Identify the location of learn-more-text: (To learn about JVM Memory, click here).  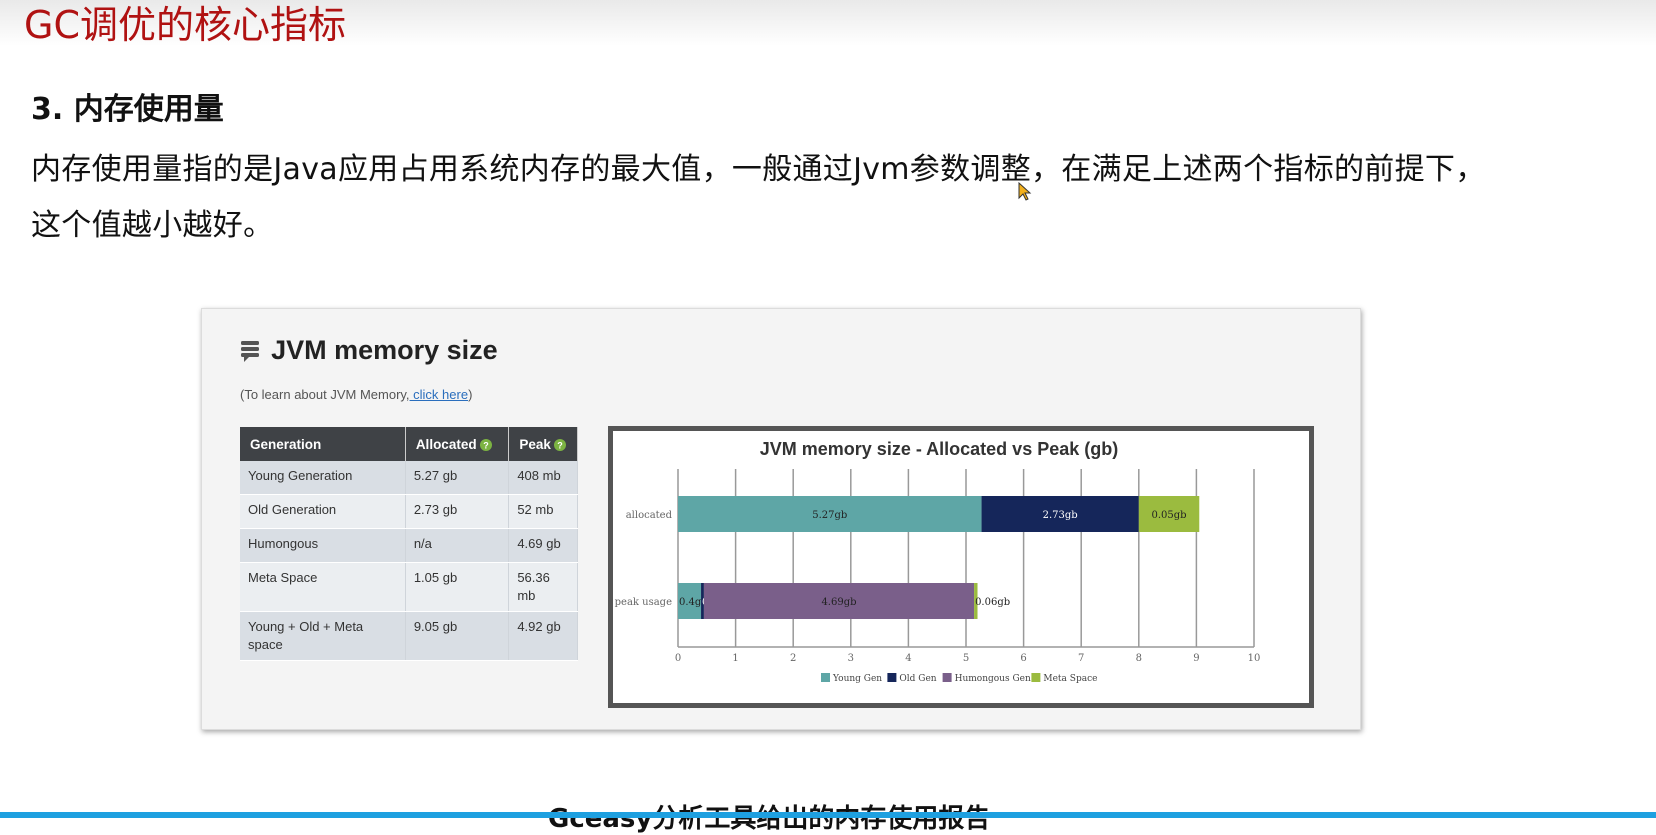
(356, 394).